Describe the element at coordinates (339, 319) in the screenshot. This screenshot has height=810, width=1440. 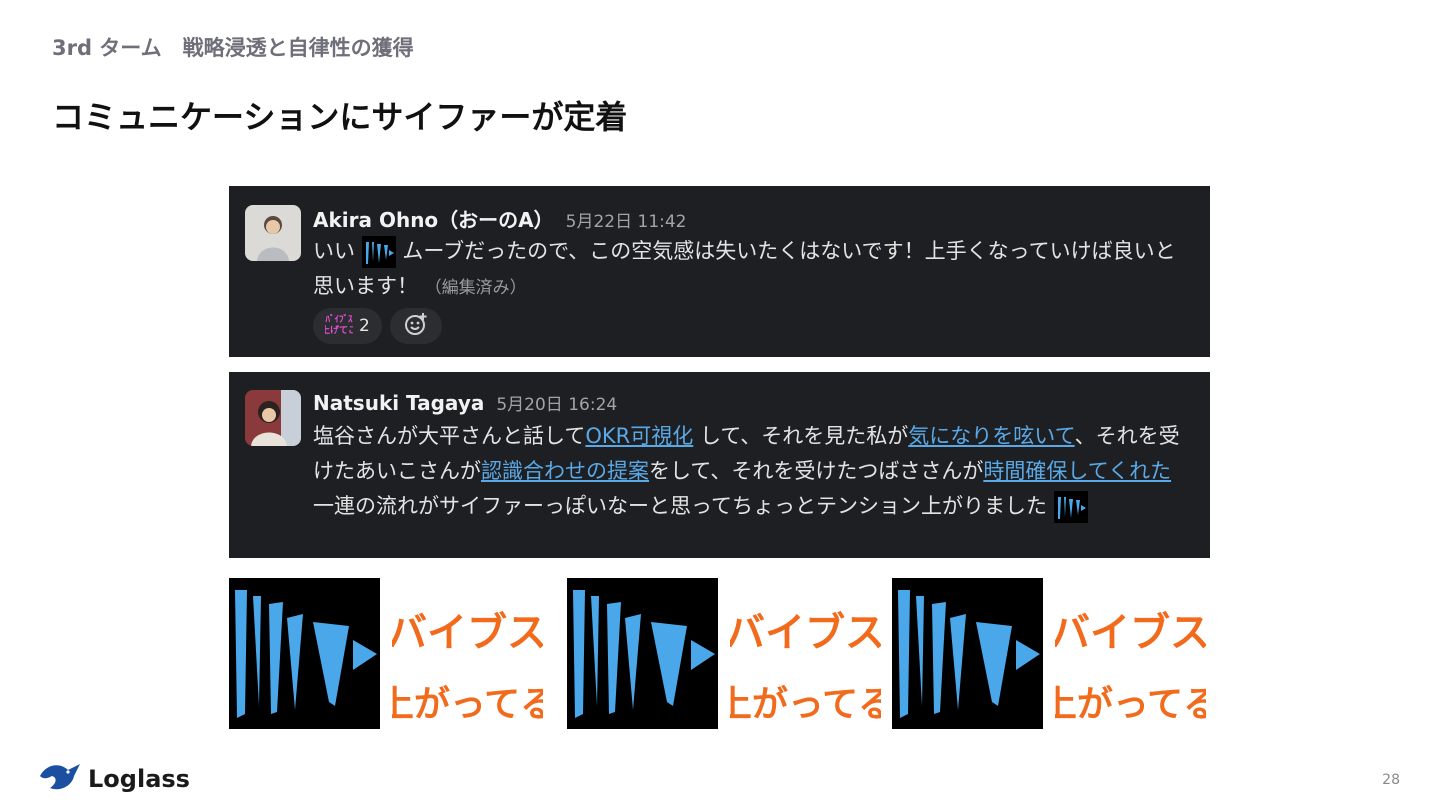
I see `svg-text: ﾊﾞｲﾌﾞｽ` at that location.